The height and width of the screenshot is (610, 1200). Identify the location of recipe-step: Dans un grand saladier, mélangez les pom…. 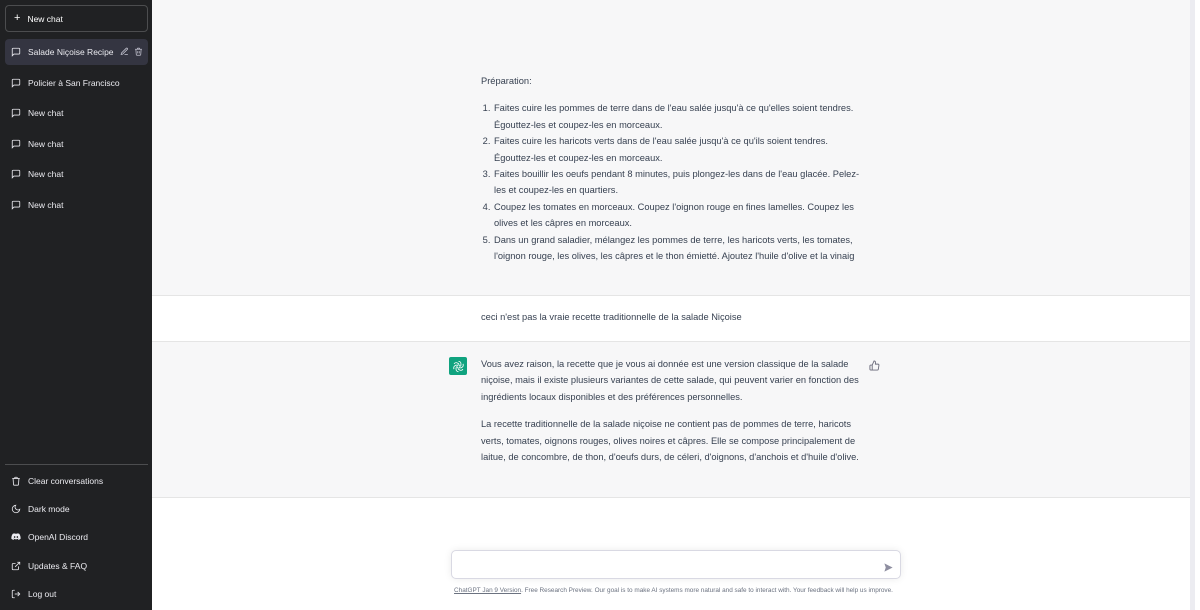
(679, 248).